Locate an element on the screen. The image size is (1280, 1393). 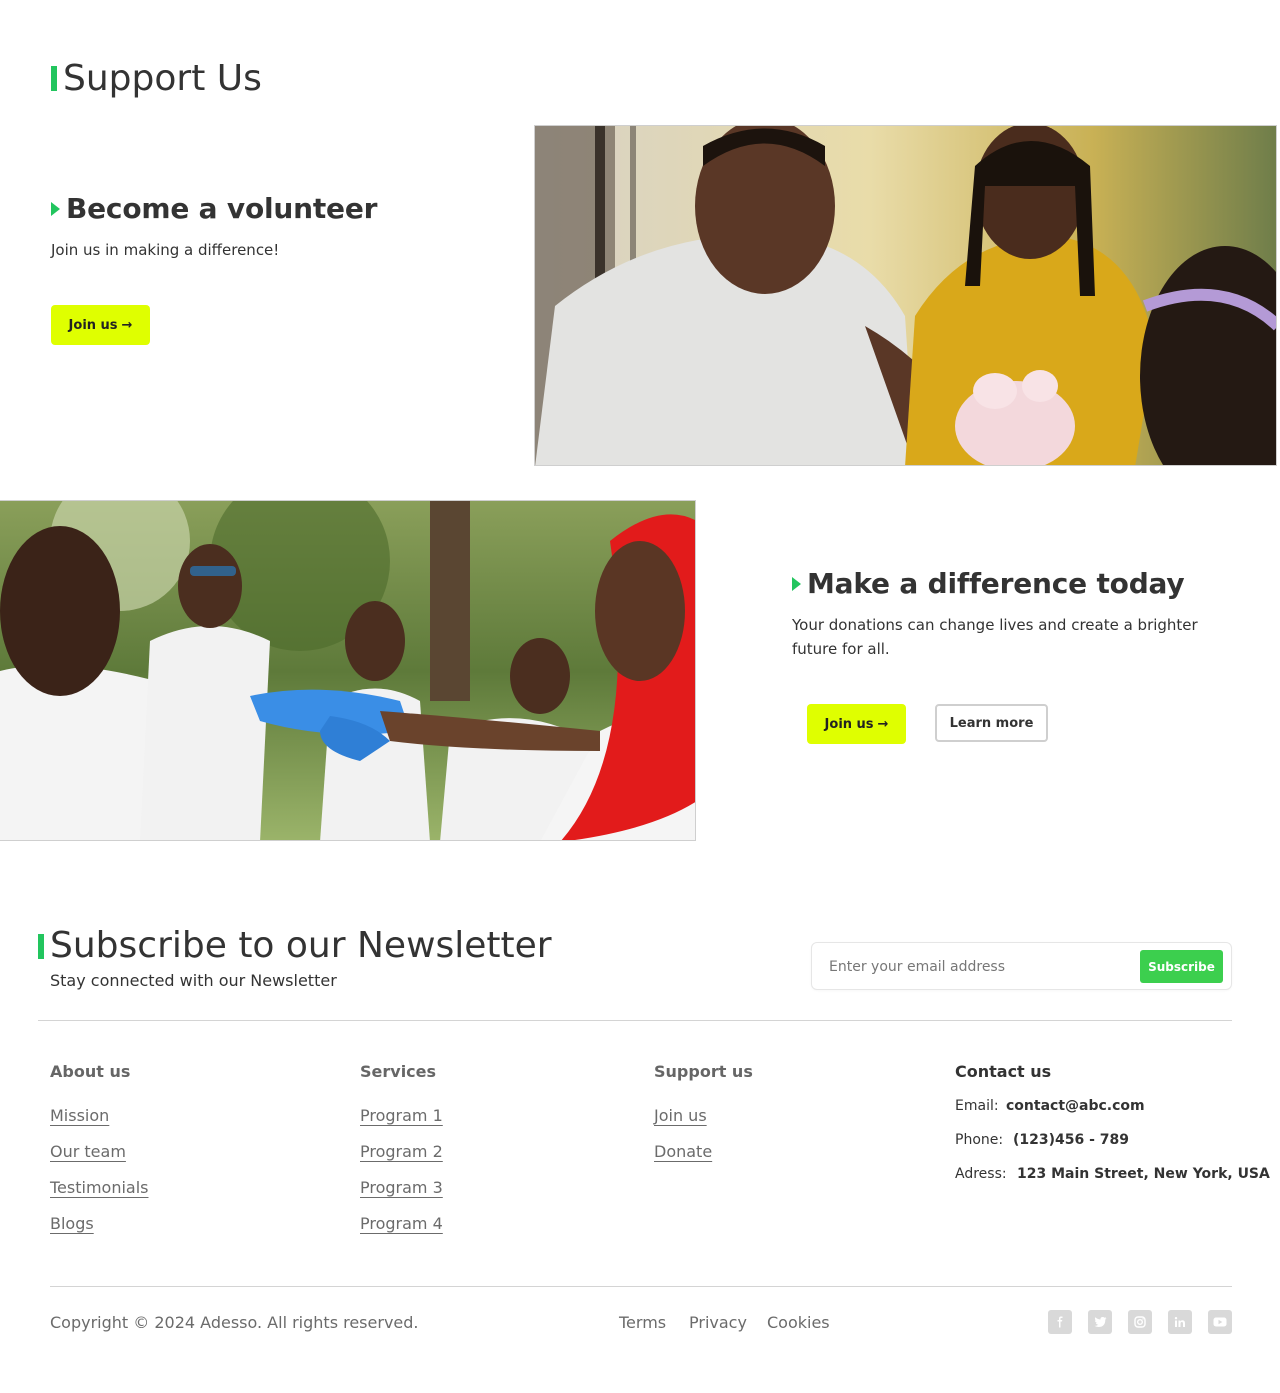
footer-link-program-2: Program 2 is located at coordinates (401, 1151).